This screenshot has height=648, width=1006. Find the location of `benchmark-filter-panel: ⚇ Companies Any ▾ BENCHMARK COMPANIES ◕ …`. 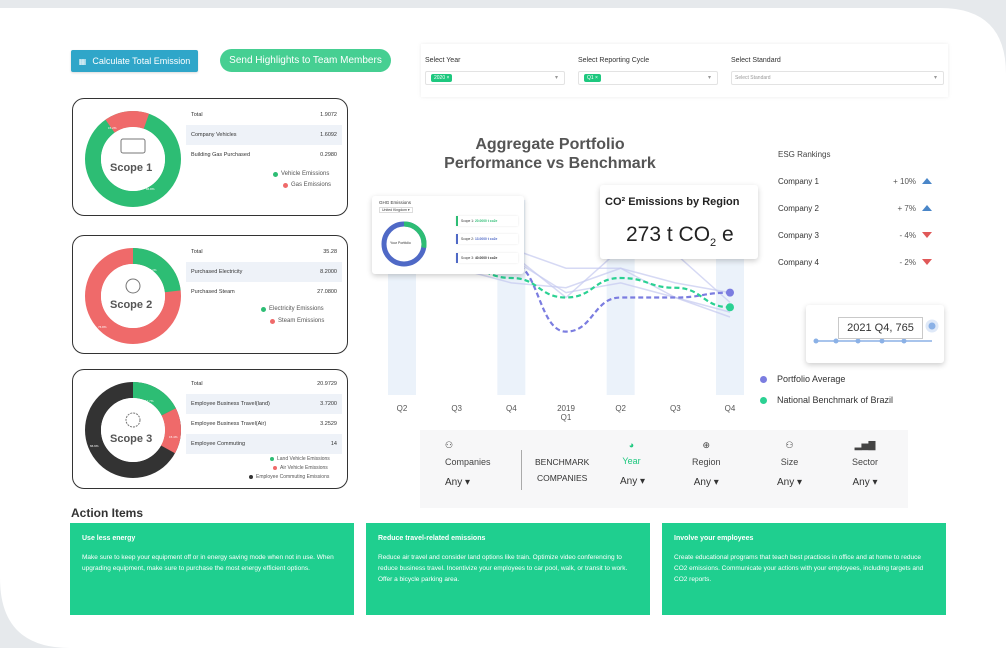

benchmark-filter-panel: ⚇ Companies Any ▾ BENCHMARK COMPANIES ◕ … is located at coordinates (664, 469).